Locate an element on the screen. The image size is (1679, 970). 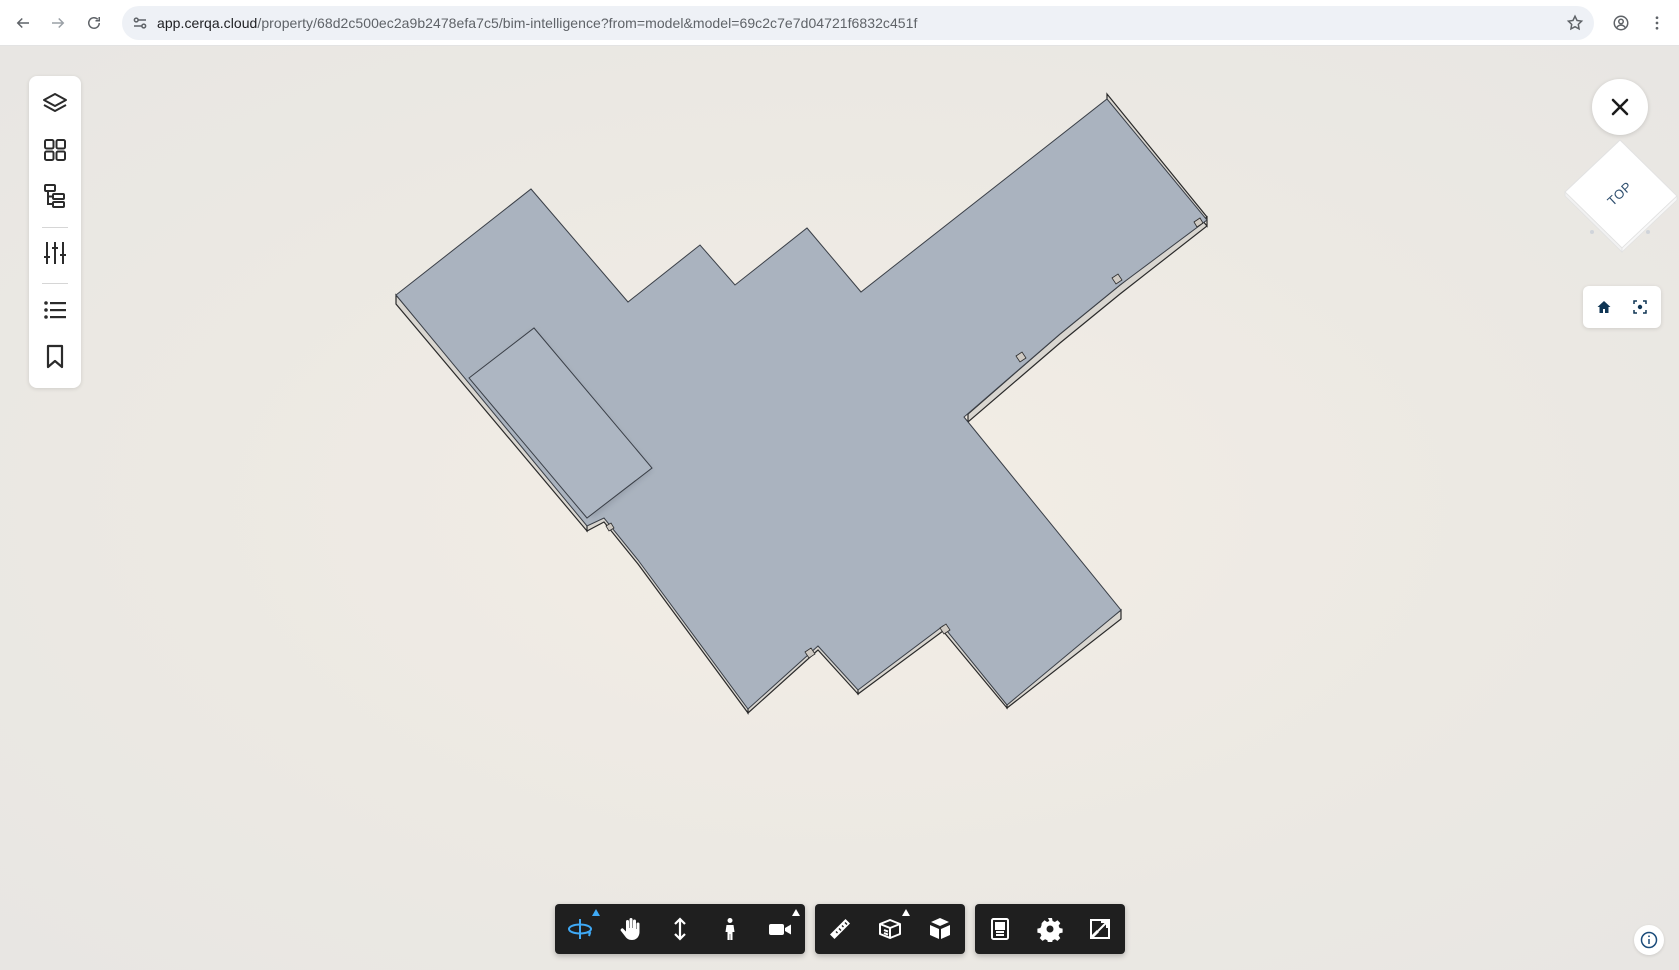
navigation-toolbar is located at coordinates (680, 929).